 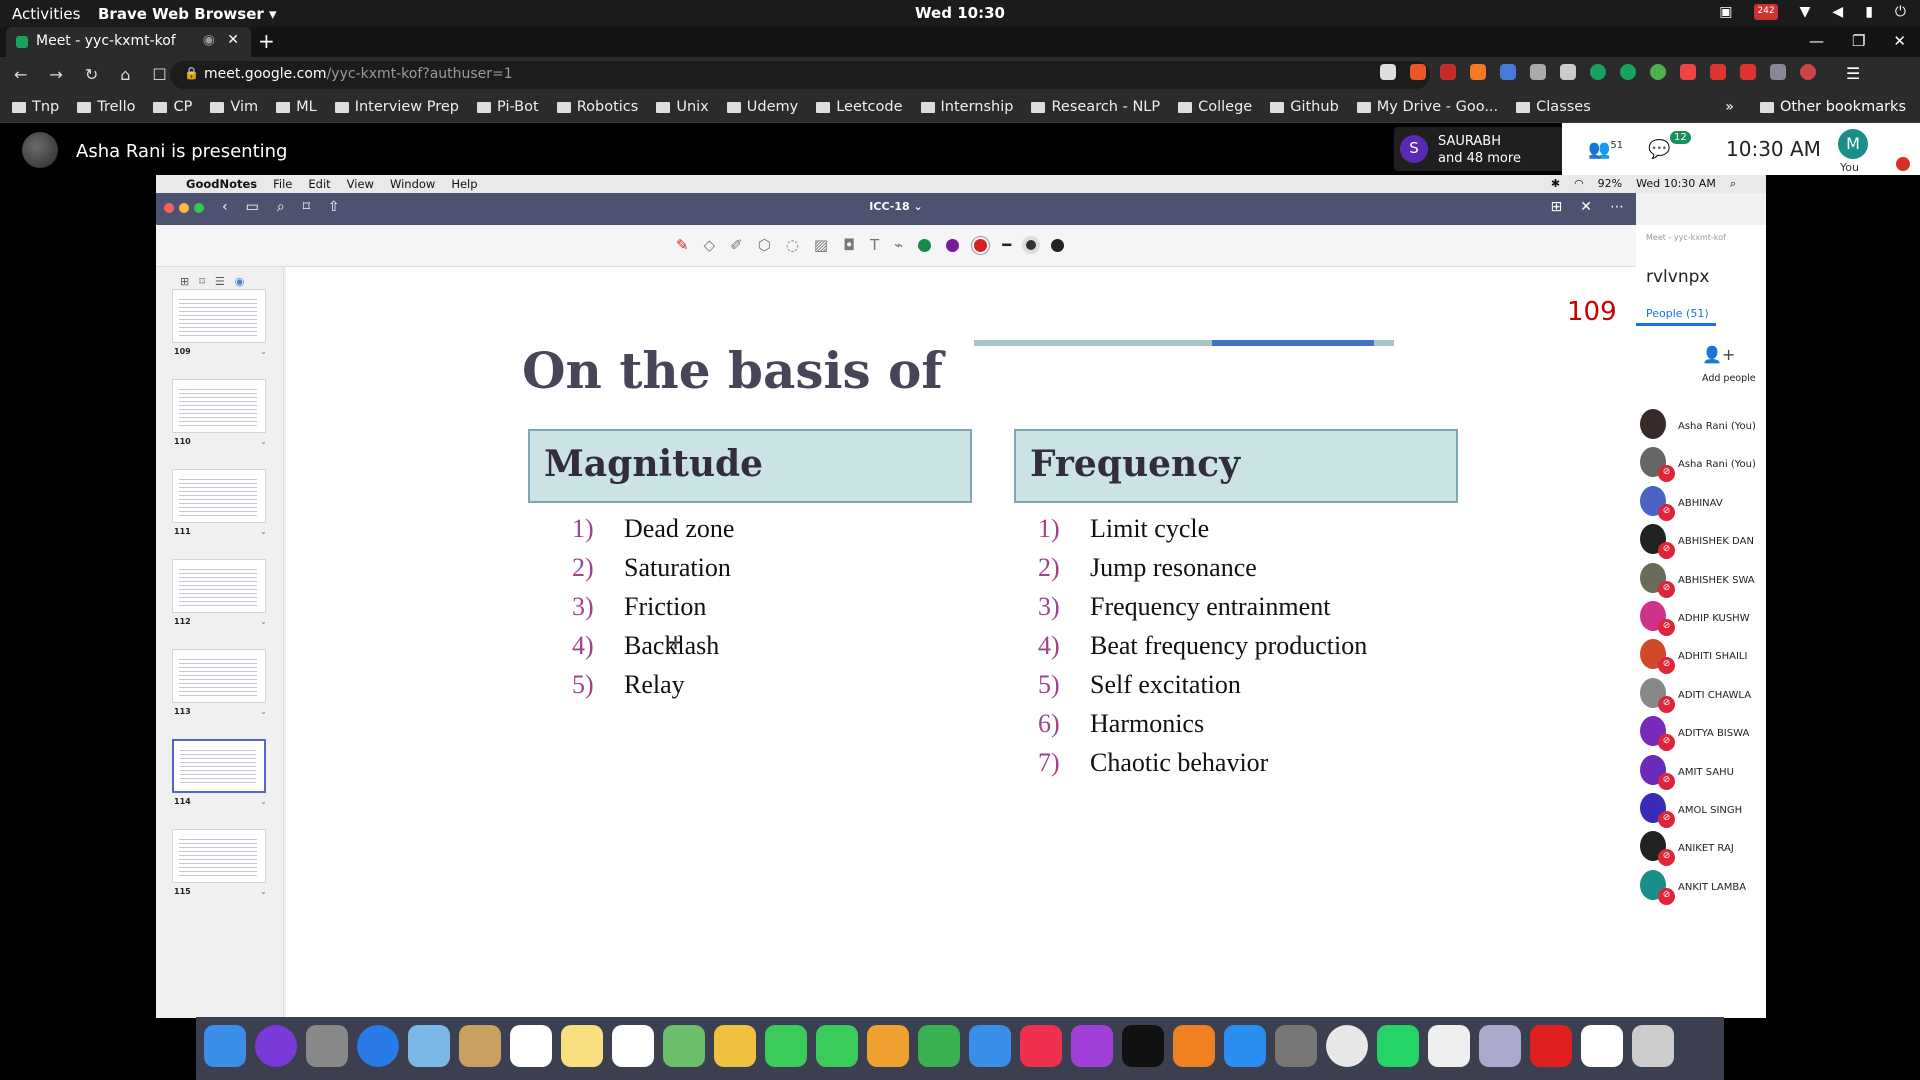 I want to click on browser-tab: Meet - yyc-kxmt-kof ◉ ✕, so click(x=128, y=42).